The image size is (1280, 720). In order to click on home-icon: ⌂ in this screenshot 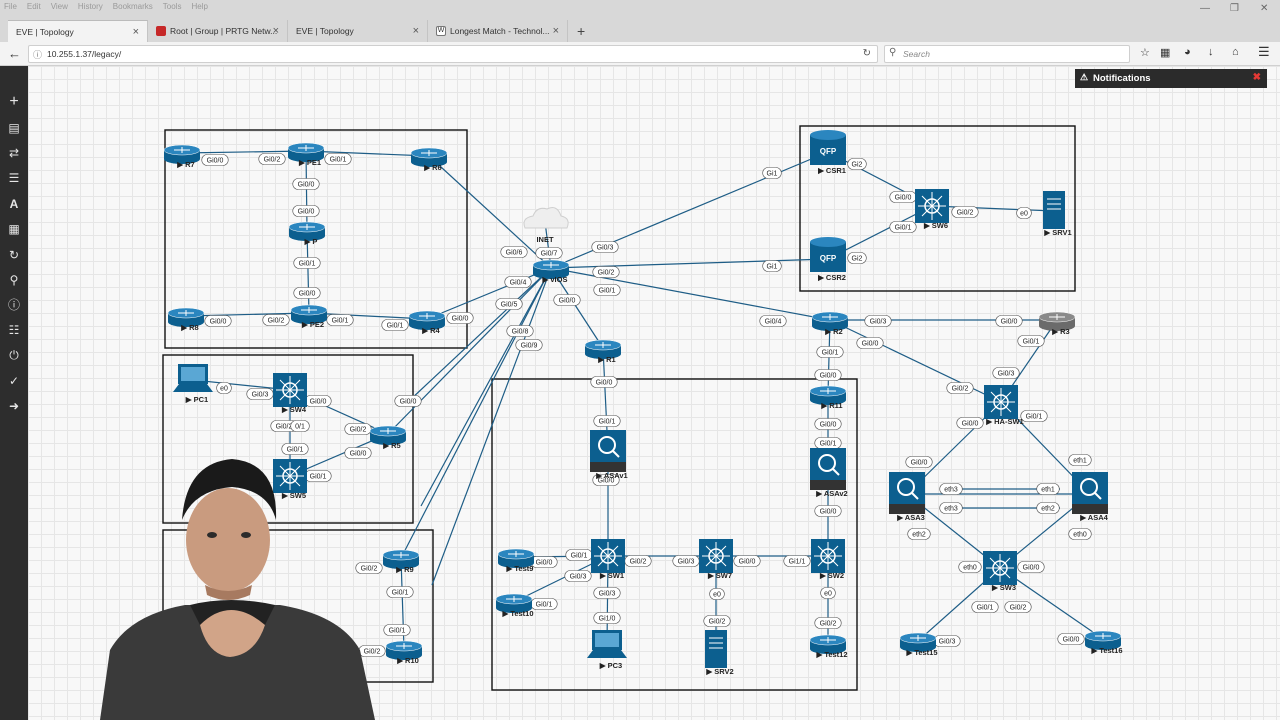, I will do `click(1235, 52)`.